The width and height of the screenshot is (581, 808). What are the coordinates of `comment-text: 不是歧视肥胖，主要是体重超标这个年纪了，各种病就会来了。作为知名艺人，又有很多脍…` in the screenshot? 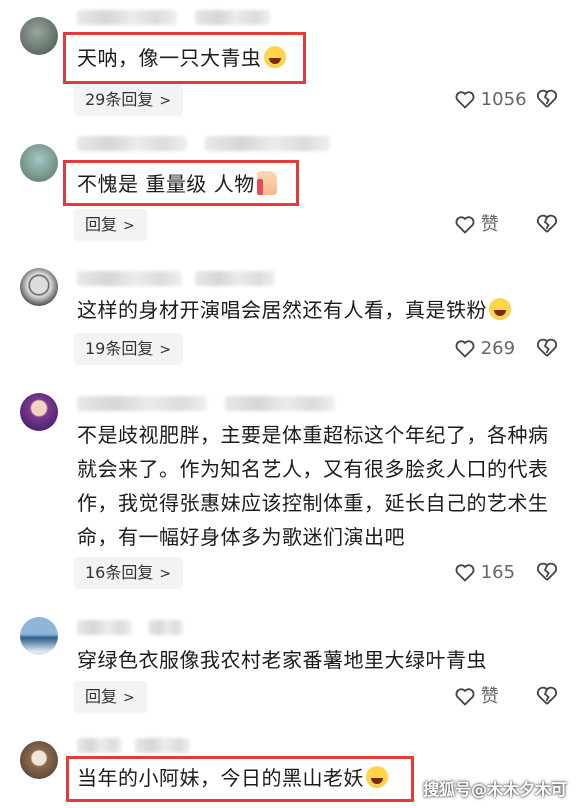 It's located at (313, 486).